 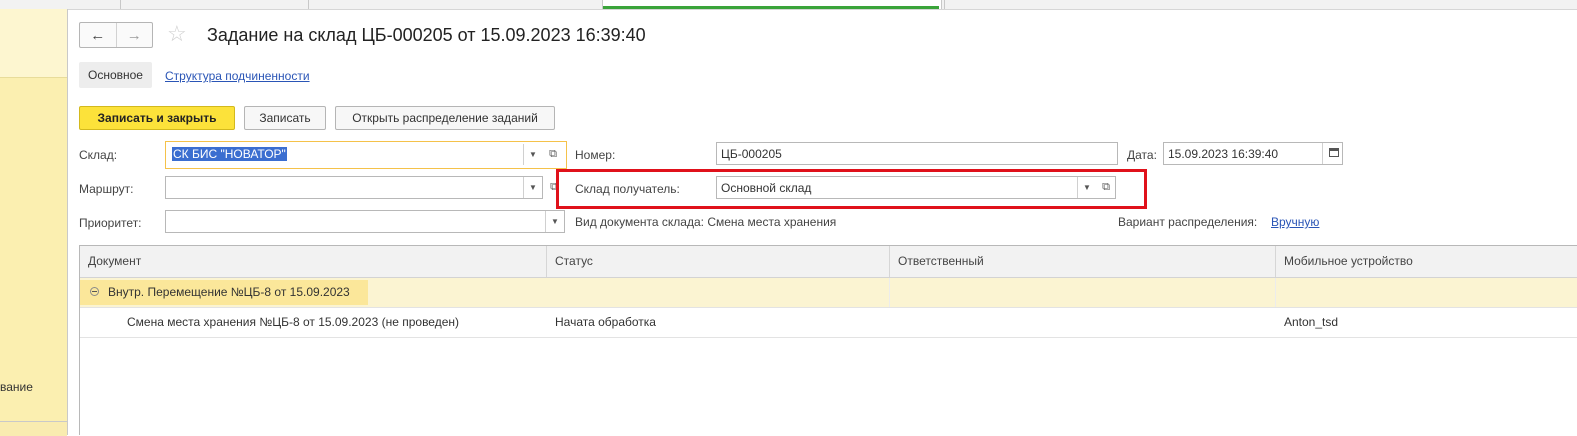 What do you see at coordinates (313, 261) in the screenshot?
I see `column-header-document: Документ` at bounding box center [313, 261].